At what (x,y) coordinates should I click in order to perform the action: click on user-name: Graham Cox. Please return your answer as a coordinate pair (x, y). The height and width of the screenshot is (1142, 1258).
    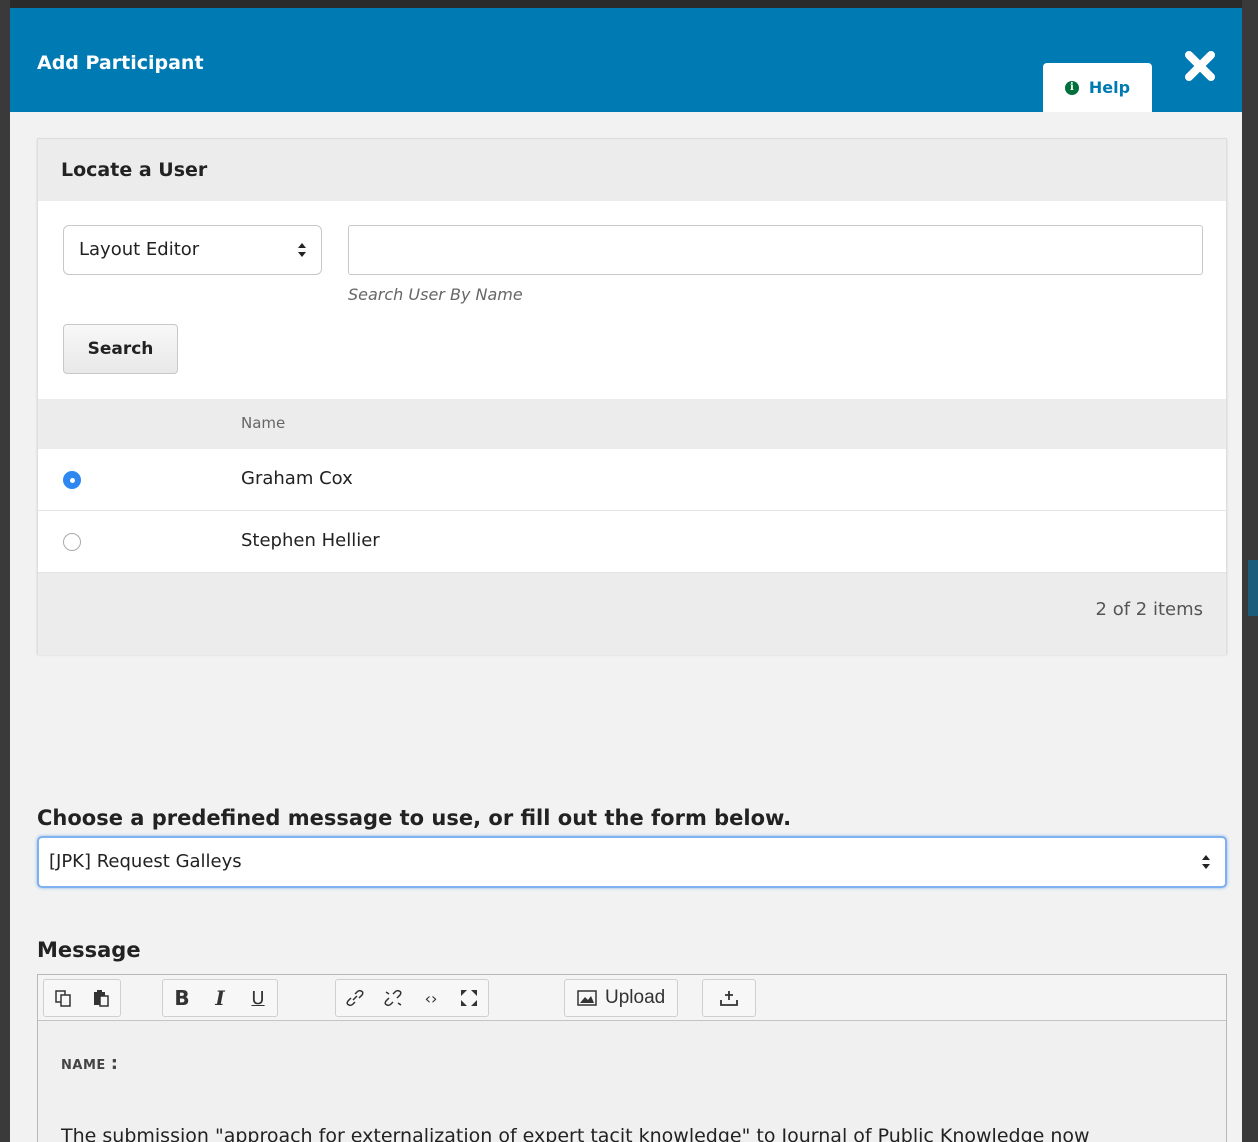
    Looking at the image, I should click on (297, 478).